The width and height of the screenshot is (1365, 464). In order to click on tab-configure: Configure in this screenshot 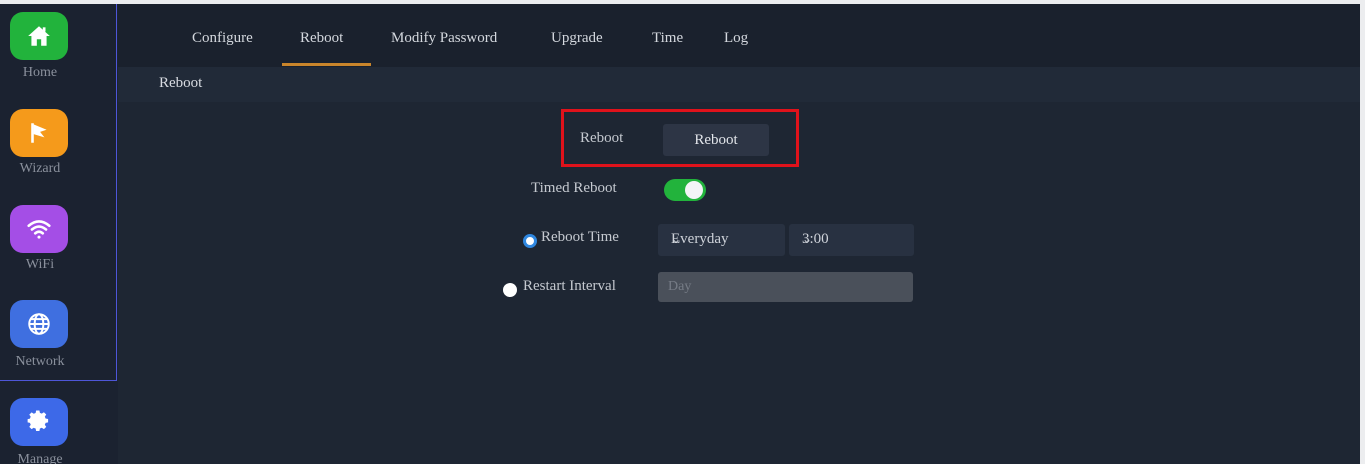, I will do `click(222, 38)`.